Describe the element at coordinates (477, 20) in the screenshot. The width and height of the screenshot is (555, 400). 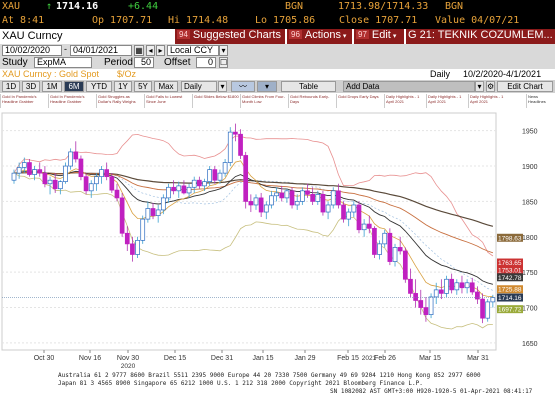
I see `ticker-value: Value 04/07/21` at that location.